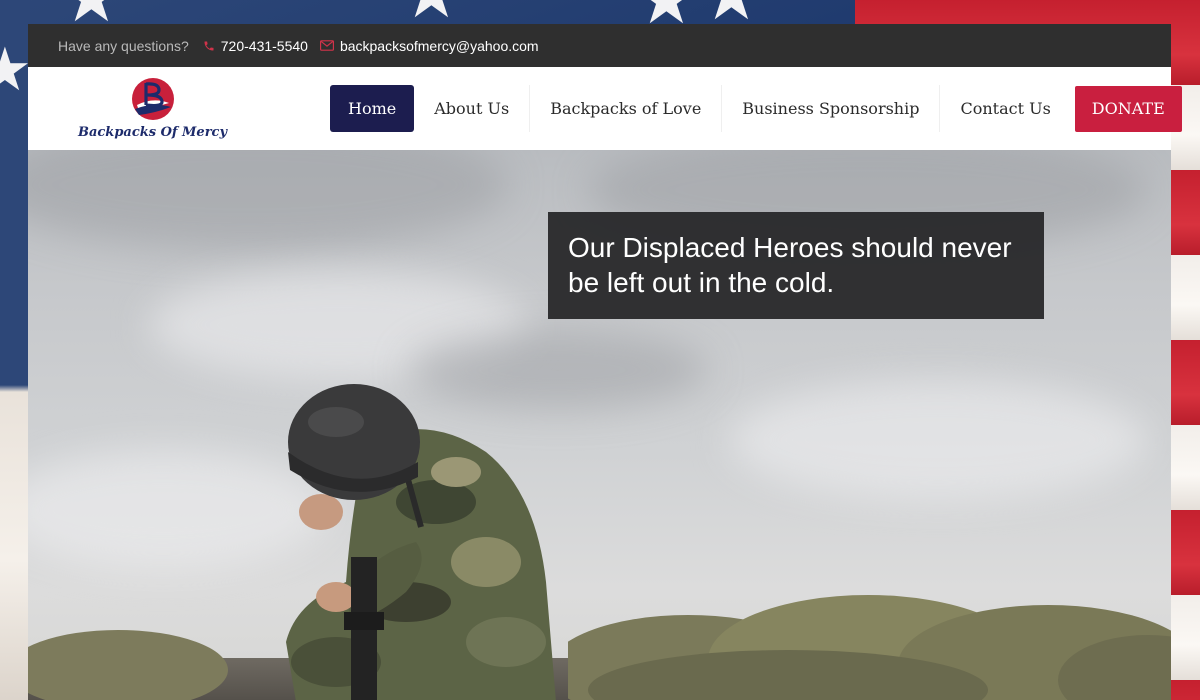 This screenshot has width=1200, height=700. I want to click on nav-about-us: About Us, so click(472, 108).